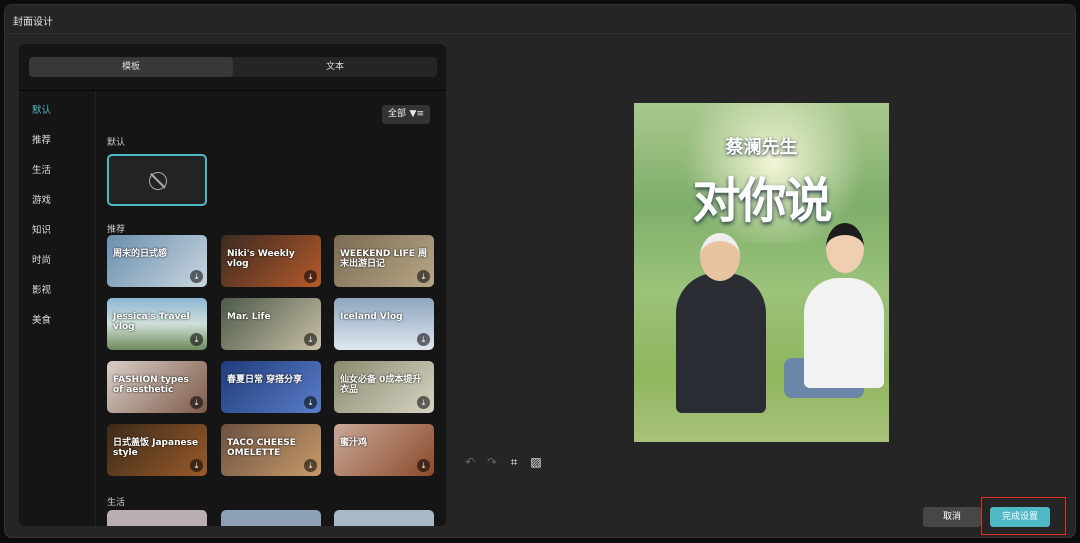 Image resolution: width=1080 pixels, height=543 pixels. Describe the element at coordinates (265, 380) in the screenshot. I see `template-title: 春夏日常 穿搭分享` at that location.